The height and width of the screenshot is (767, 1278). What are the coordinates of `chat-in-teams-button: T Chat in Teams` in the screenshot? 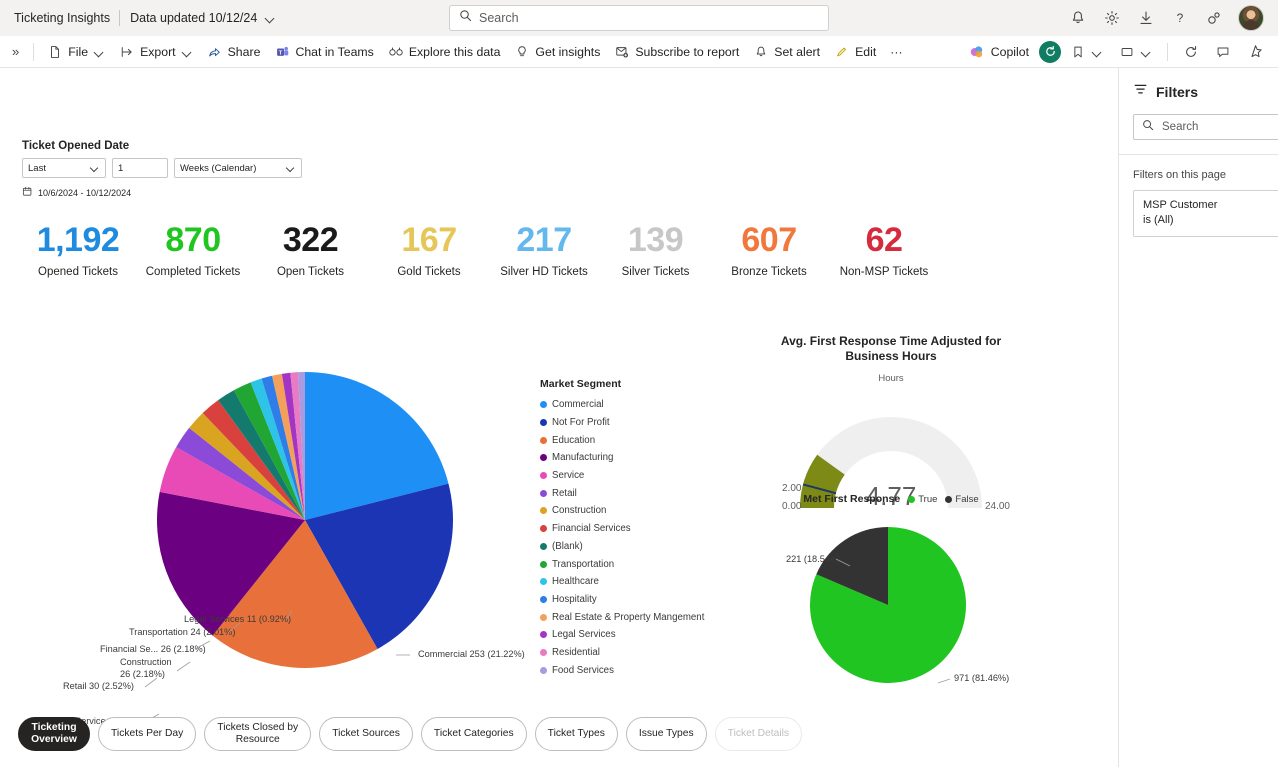 It's located at (323, 52).